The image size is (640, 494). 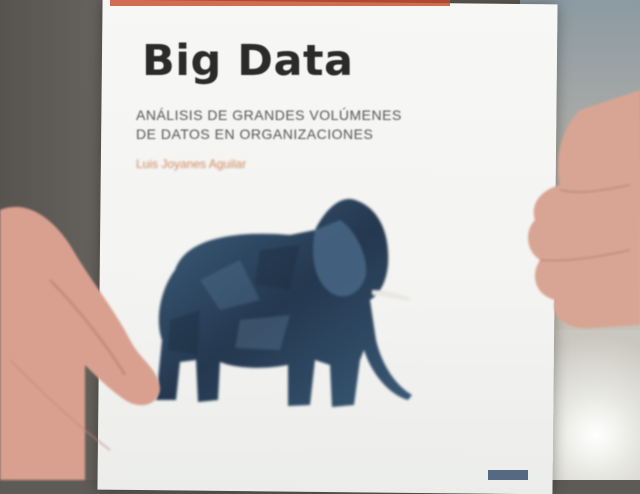 What do you see at coordinates (191, 164) in the screenshot?
I see `book-author: Luis Joyanes Aguilar` at bounding box center [191, 164].